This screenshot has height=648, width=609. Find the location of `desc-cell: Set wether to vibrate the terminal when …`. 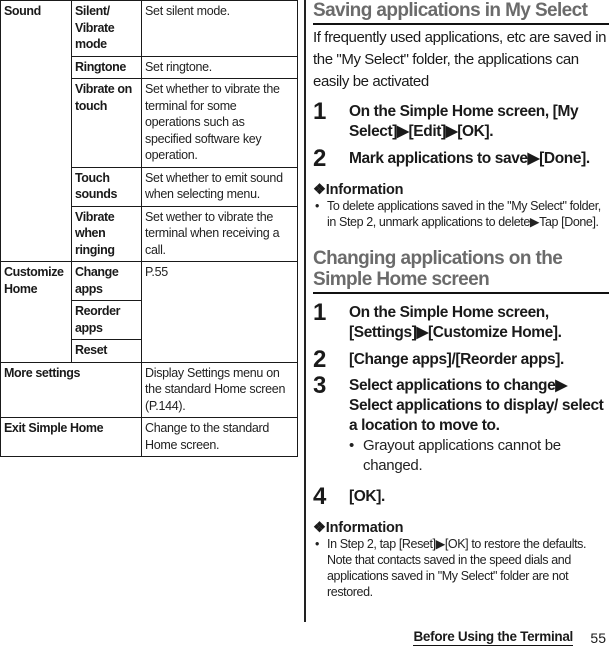

desc-cell: Set wether to vibrate the terminal when … is located at coordinates (219, 233).